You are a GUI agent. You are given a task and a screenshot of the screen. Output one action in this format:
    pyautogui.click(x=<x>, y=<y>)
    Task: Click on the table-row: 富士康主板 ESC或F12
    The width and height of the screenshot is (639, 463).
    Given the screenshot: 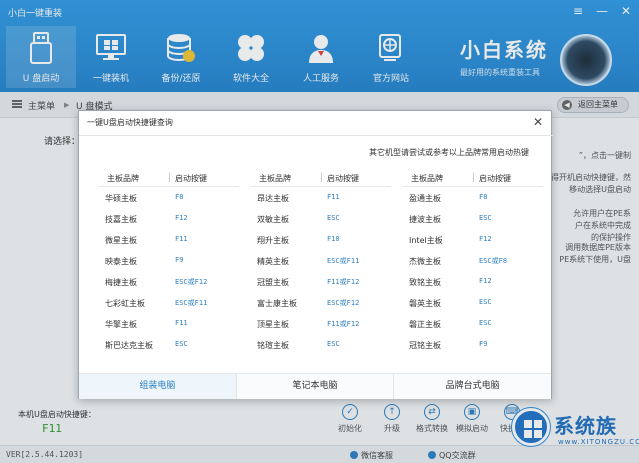 What is the action you would take?
    pyautogui.click(x=321, y=302)
    